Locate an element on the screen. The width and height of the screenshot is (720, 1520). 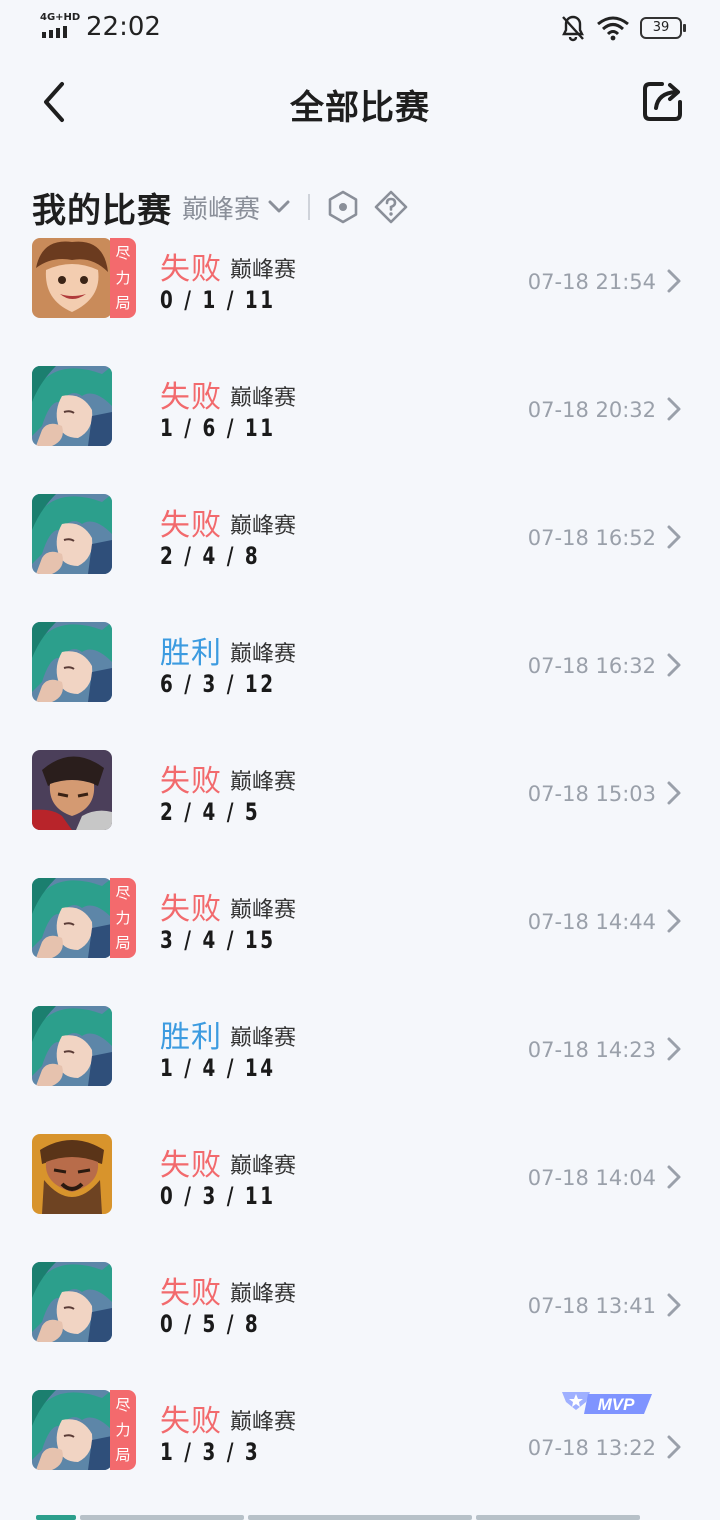
wifi-icon is located at coordinates (613, 28).